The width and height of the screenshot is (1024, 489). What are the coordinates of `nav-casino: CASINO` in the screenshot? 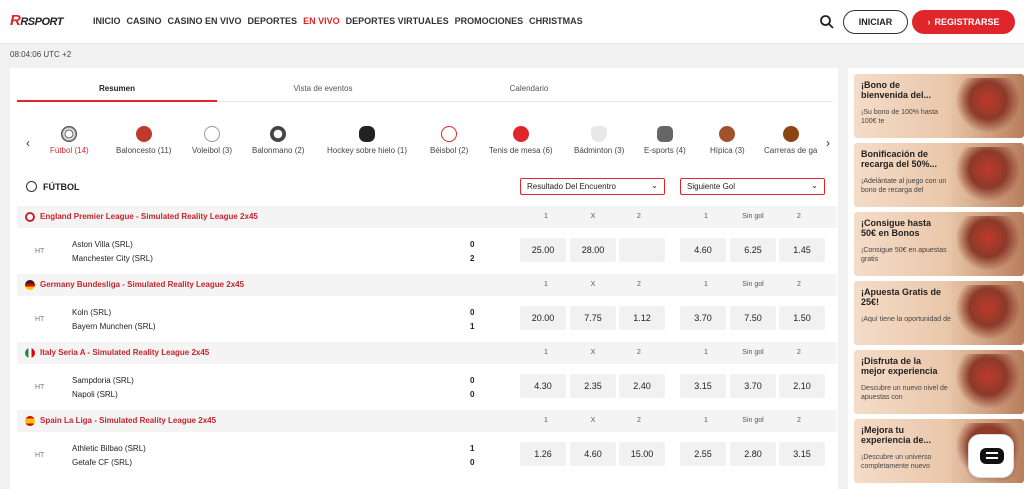 It's located at (144, 21).